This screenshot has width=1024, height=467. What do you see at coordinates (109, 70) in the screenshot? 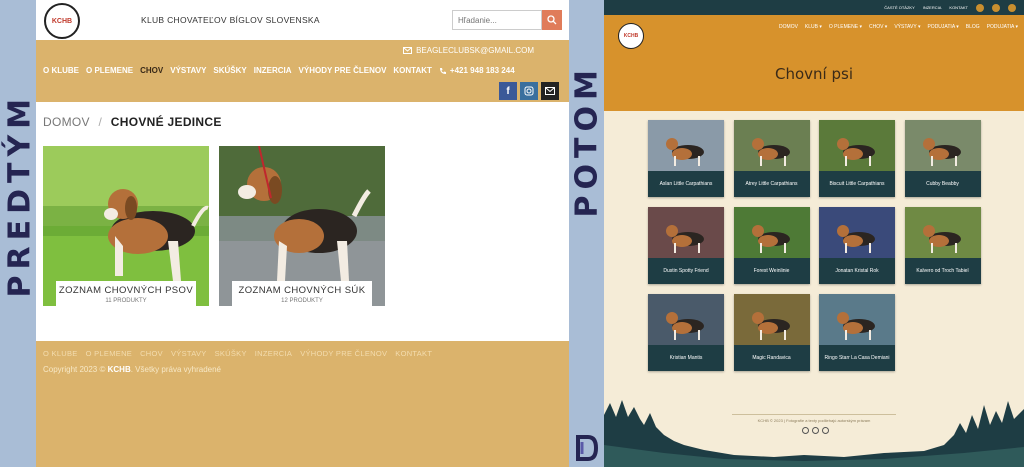
I see `menu-item-o-plemene: O PLEMENE` at bounding box center [109, 70].